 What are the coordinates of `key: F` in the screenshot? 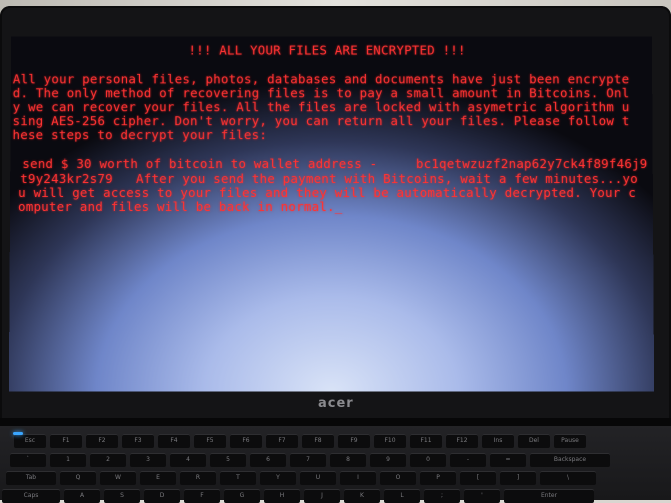 It's located at (202, 496).